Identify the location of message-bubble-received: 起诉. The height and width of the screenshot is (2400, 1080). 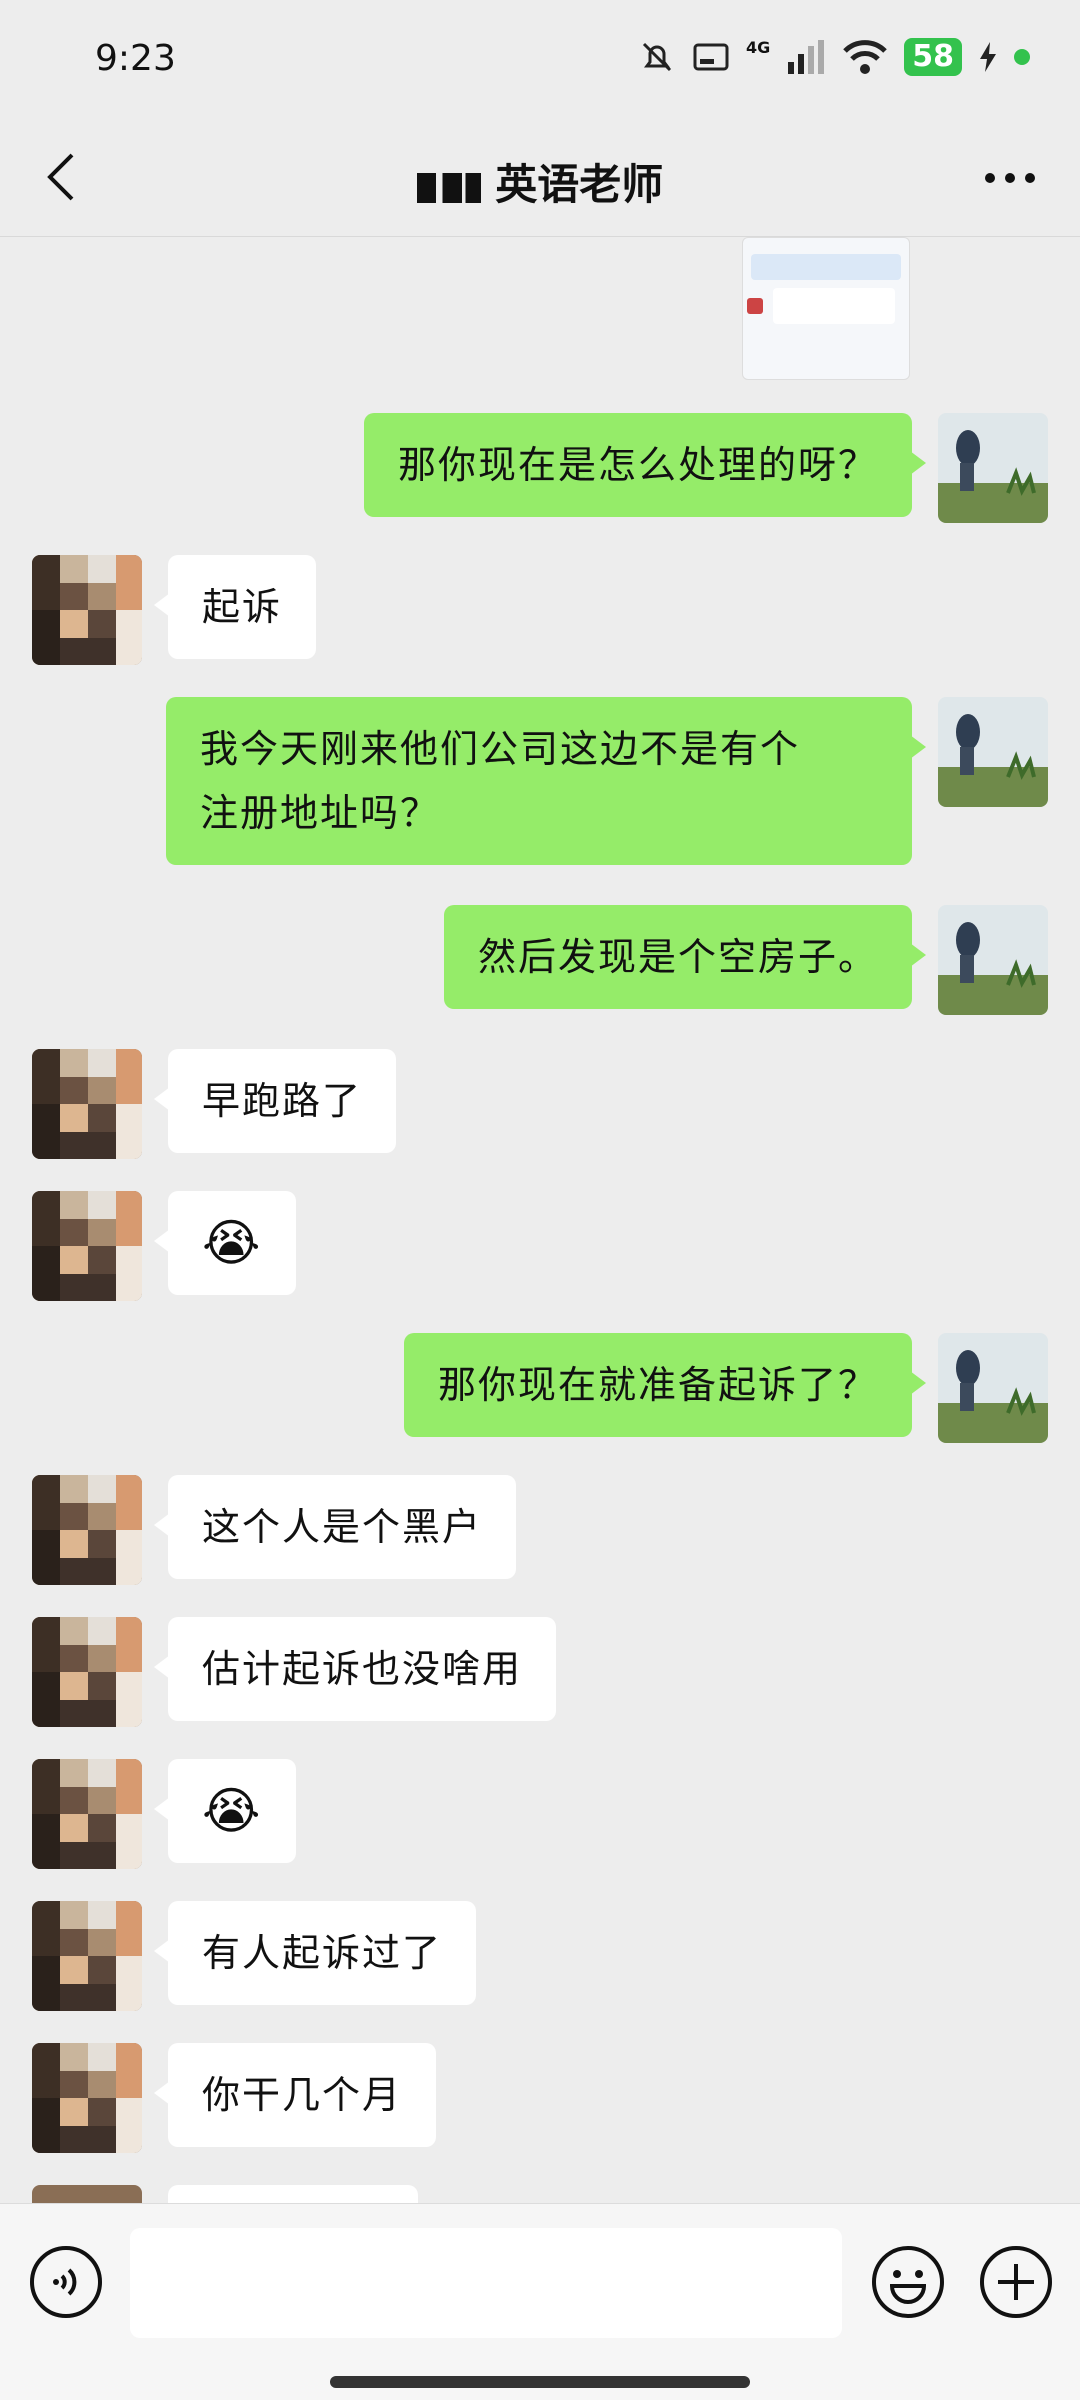
(235, 607).